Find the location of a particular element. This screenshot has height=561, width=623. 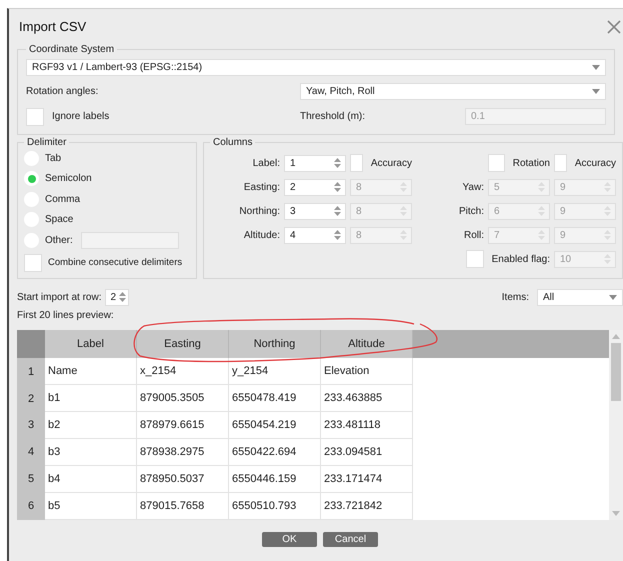

table-cell: Name is located at coordinates (91, 372).